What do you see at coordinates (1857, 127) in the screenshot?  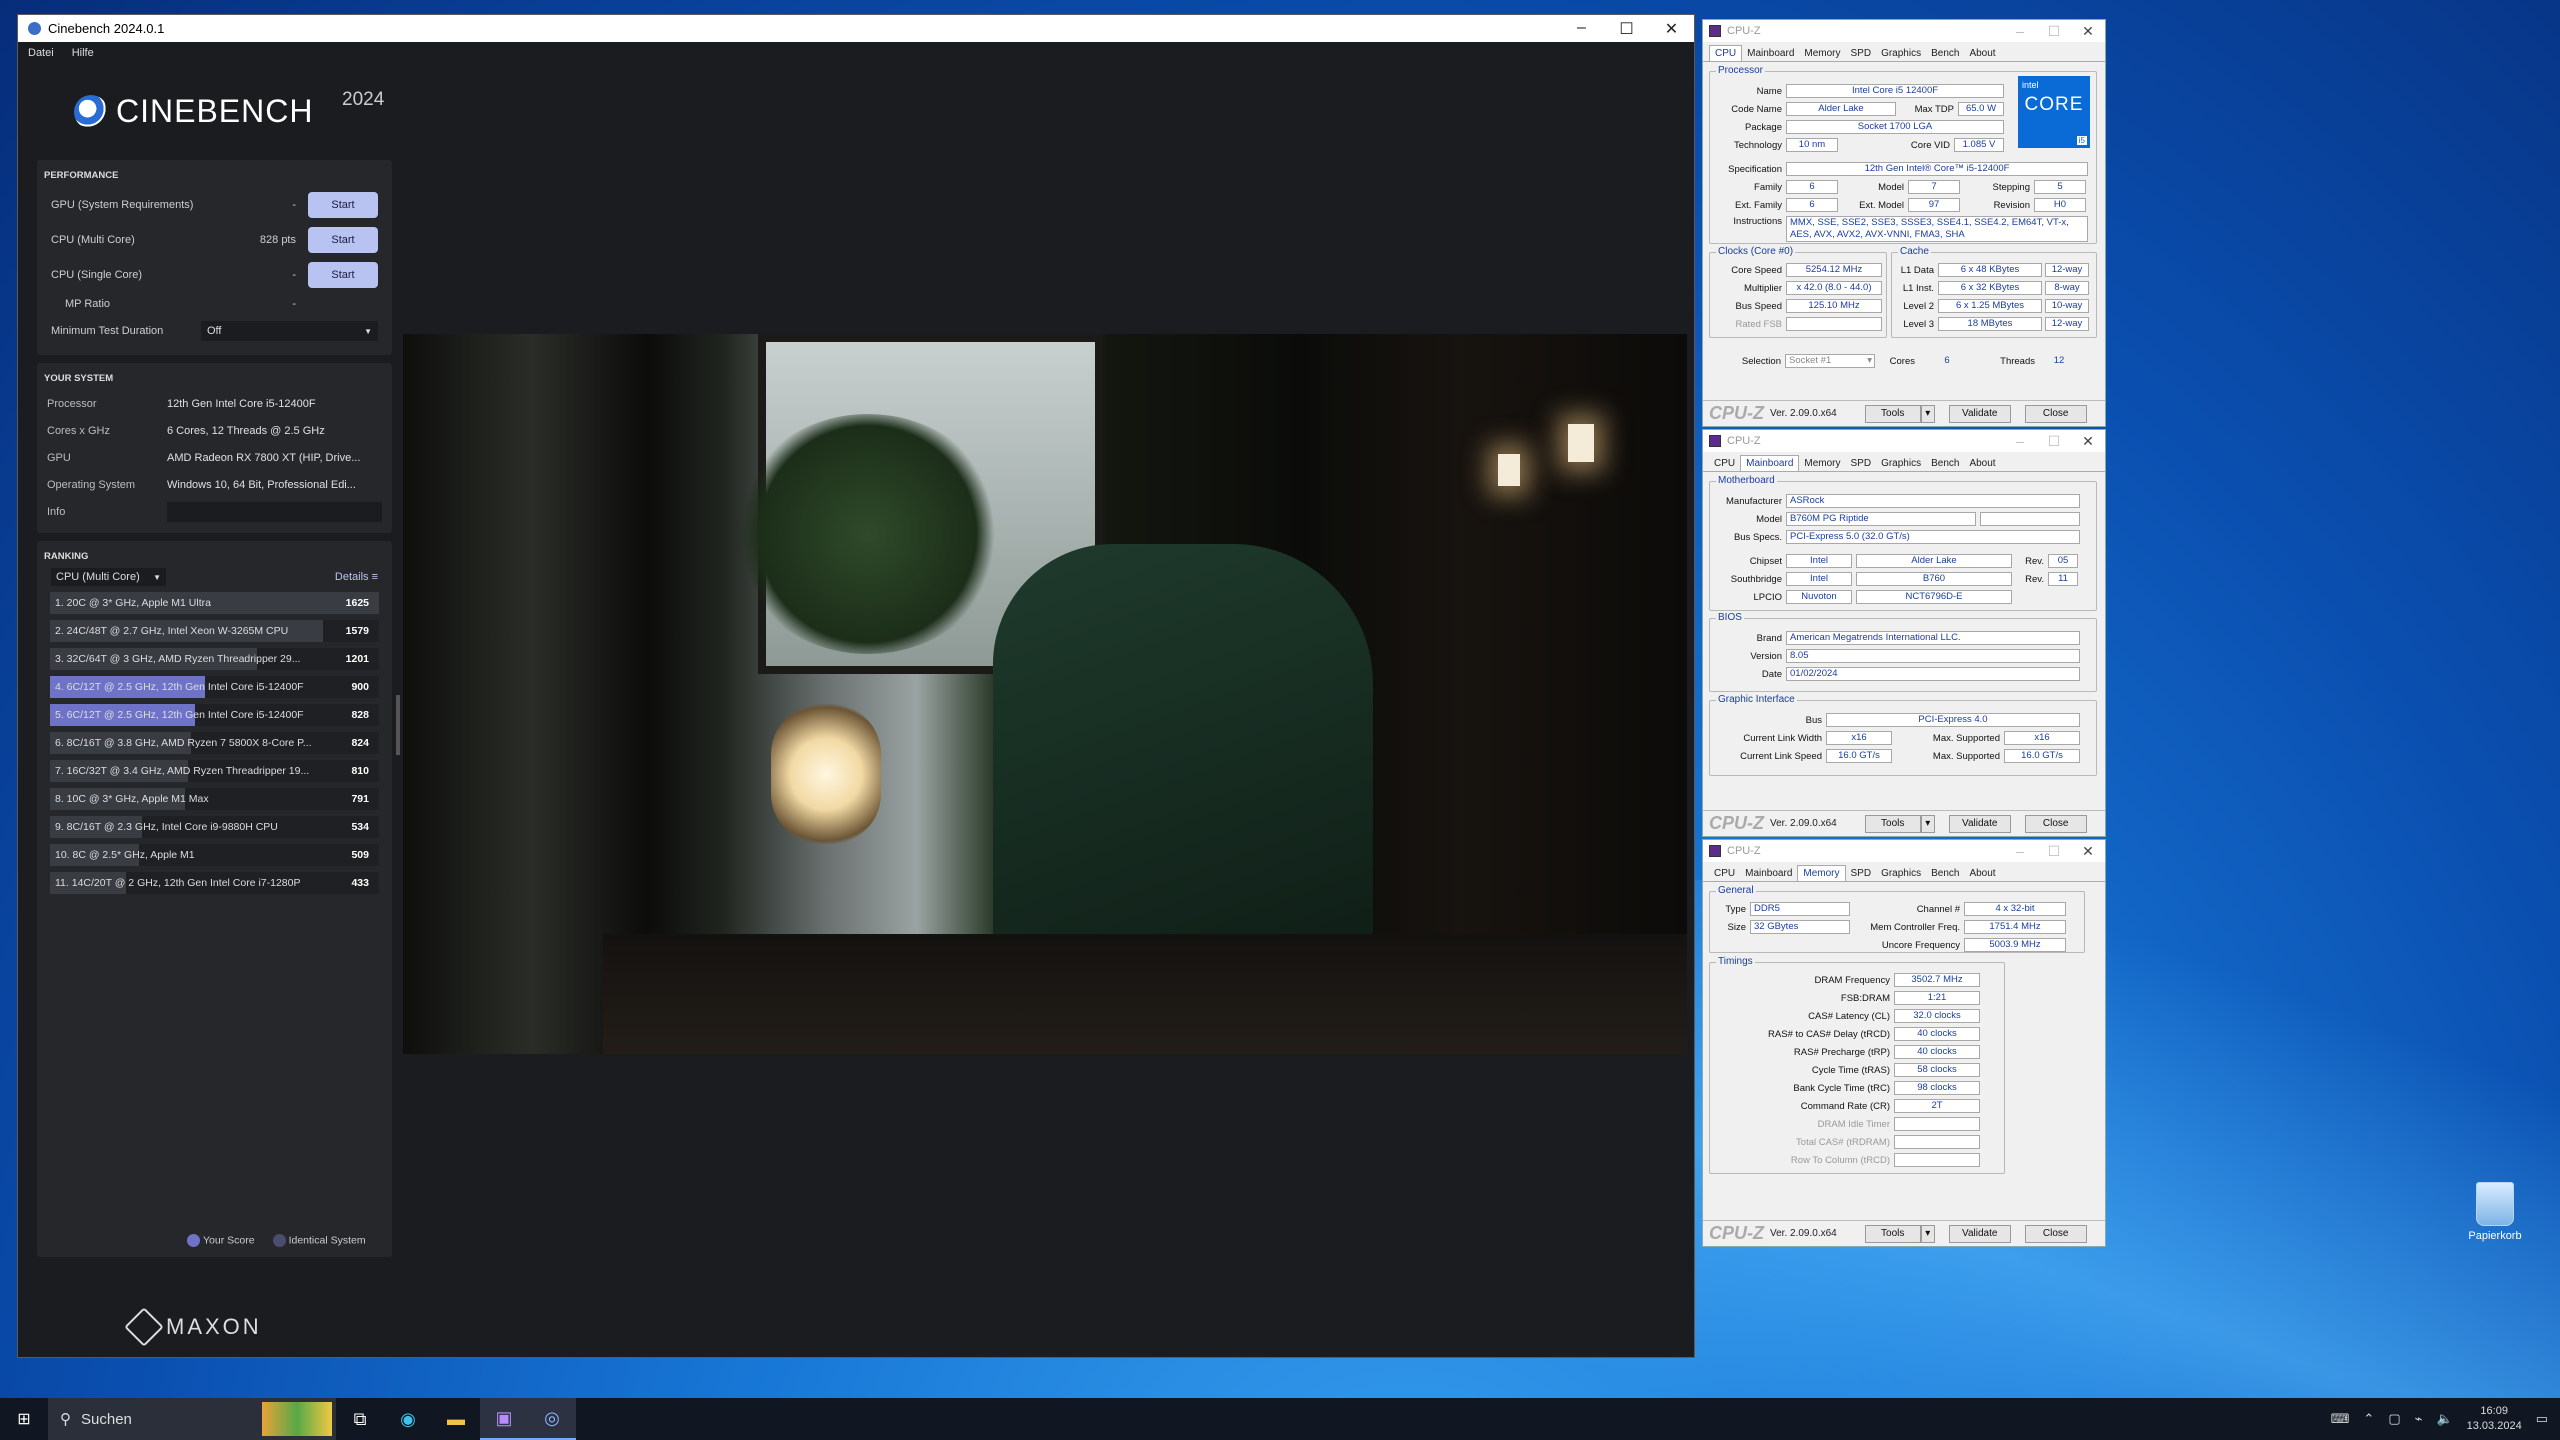 I see `field-row: Package Socket 1700 LGA` at bounding box center [1857, 127].